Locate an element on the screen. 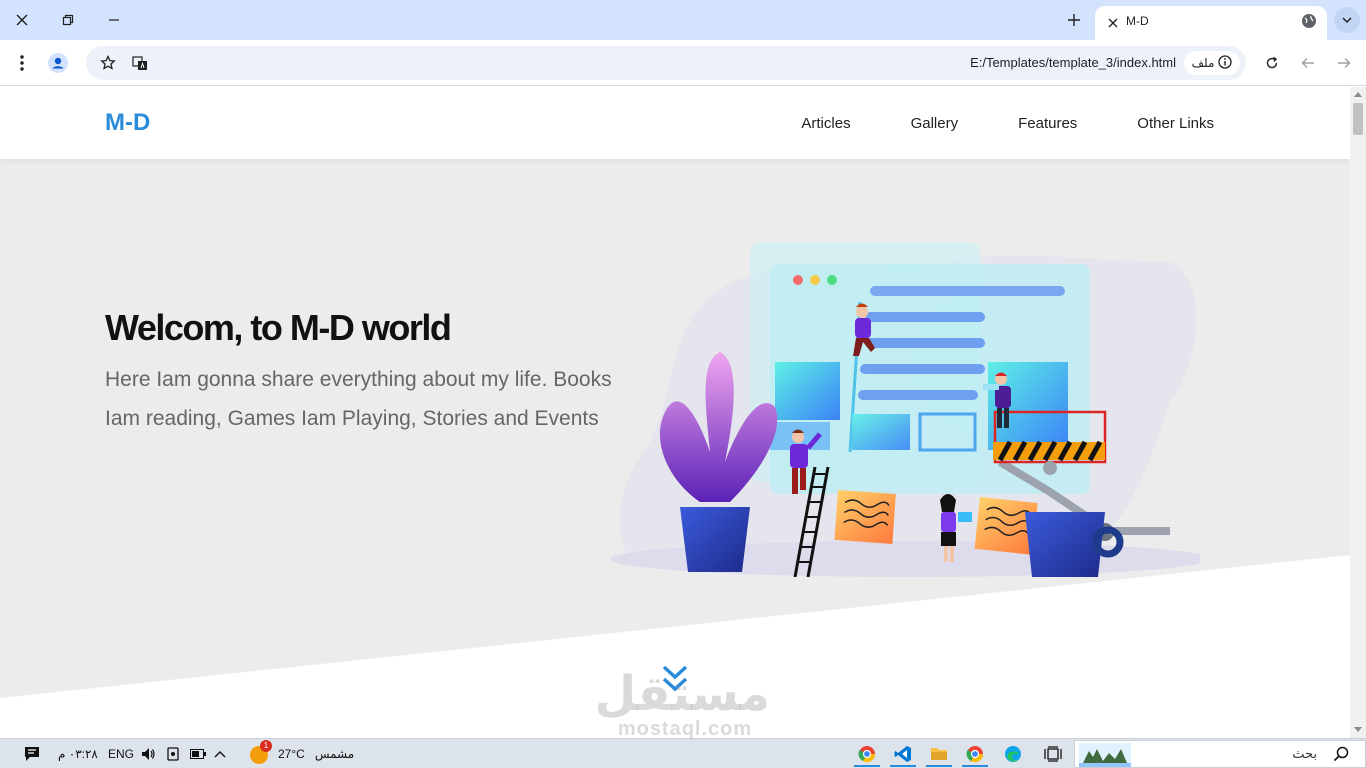 The image size is (1366, 768). weather-widget: 1 27°C مشمس is located at coordinates (301, 753).